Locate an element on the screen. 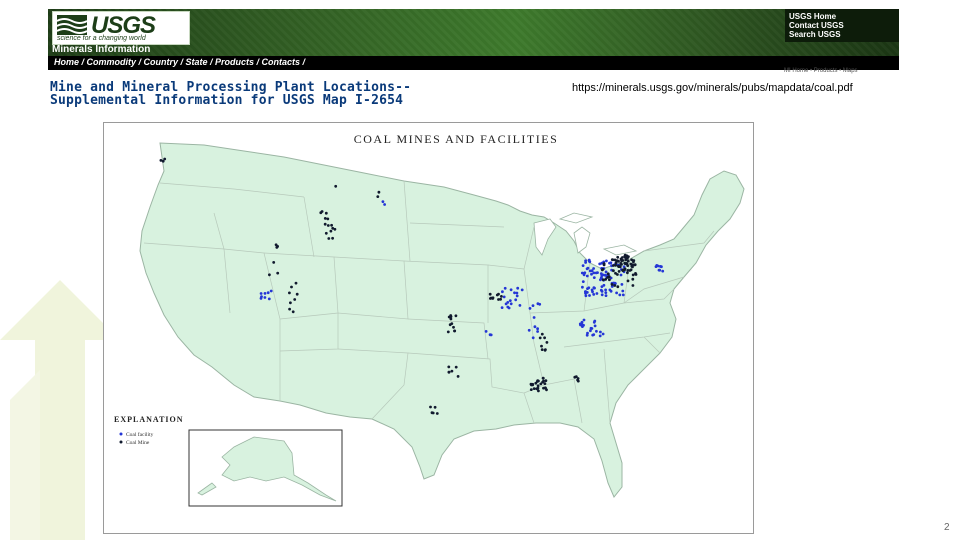  map-title: COAL MINES AND FACILITIES is located at coordinates (456, 139).